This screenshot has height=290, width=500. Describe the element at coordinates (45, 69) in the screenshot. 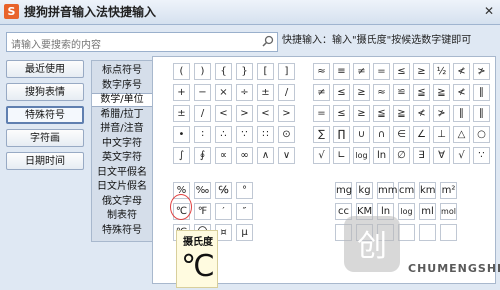

I see `left-button-1: 最近使用` at that location.